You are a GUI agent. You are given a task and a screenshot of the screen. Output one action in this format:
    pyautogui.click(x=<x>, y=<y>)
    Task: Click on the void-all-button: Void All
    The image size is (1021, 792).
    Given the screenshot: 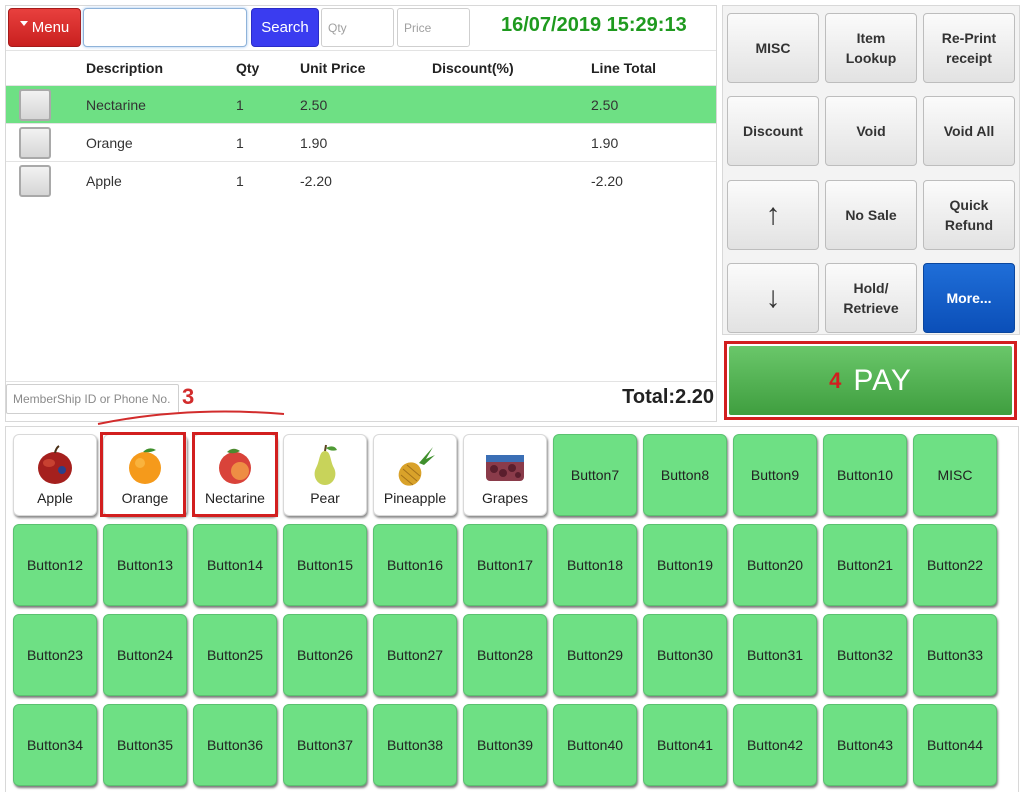 What is the action you would take?
    pyautogui.click(x=969, y=131)
    